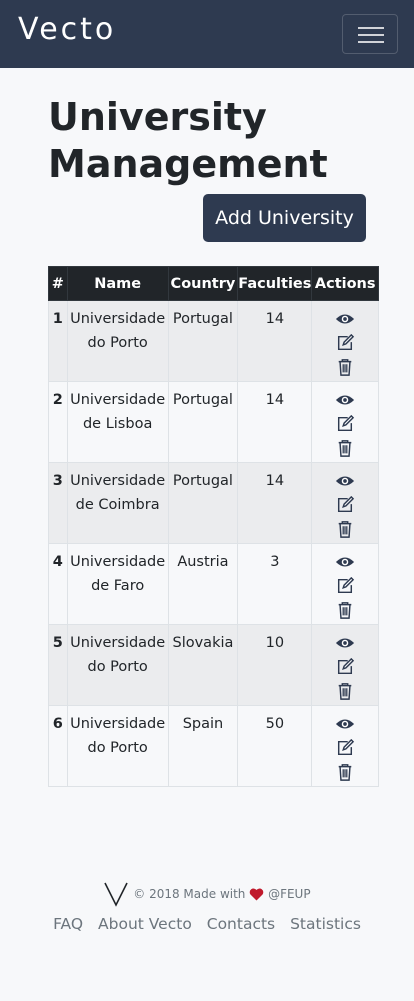 Image resolution: width=414 pixels, height=1001 pixels. I want to click on brand-logo: Vecto, so click(67, 29).